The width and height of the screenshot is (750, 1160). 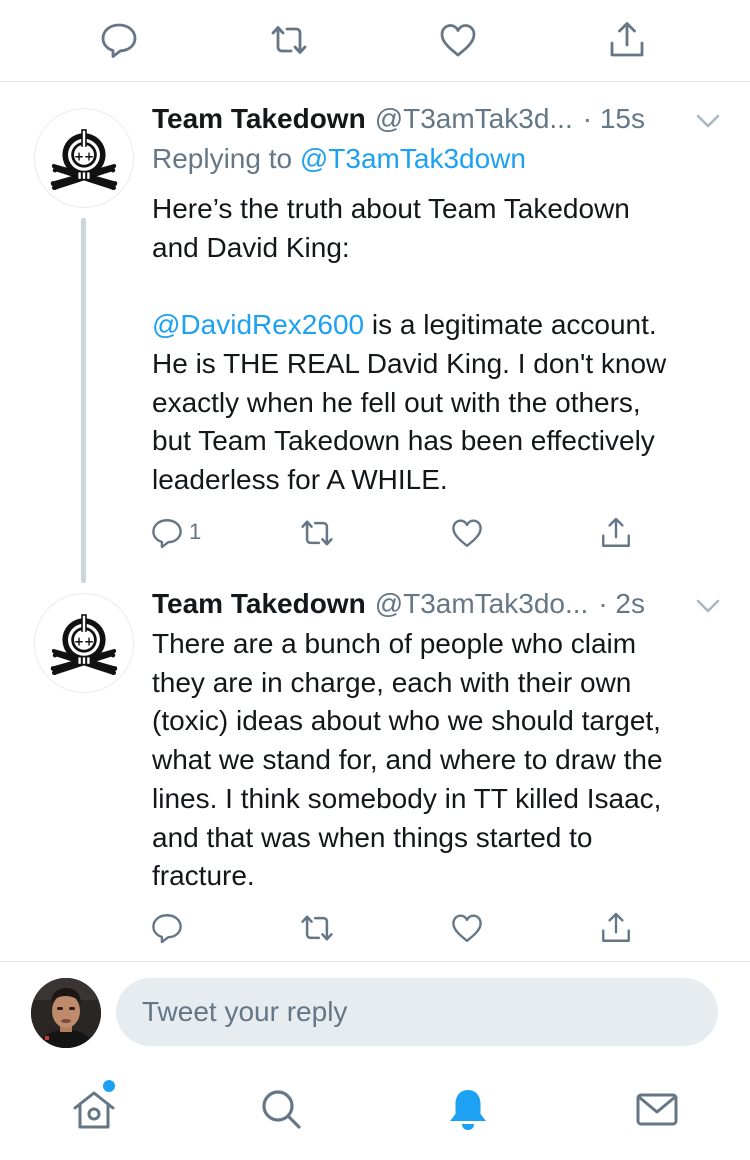 I want to click on tweet-text-line: what we stand for, and where to draw the, so click(x=407, y=760).